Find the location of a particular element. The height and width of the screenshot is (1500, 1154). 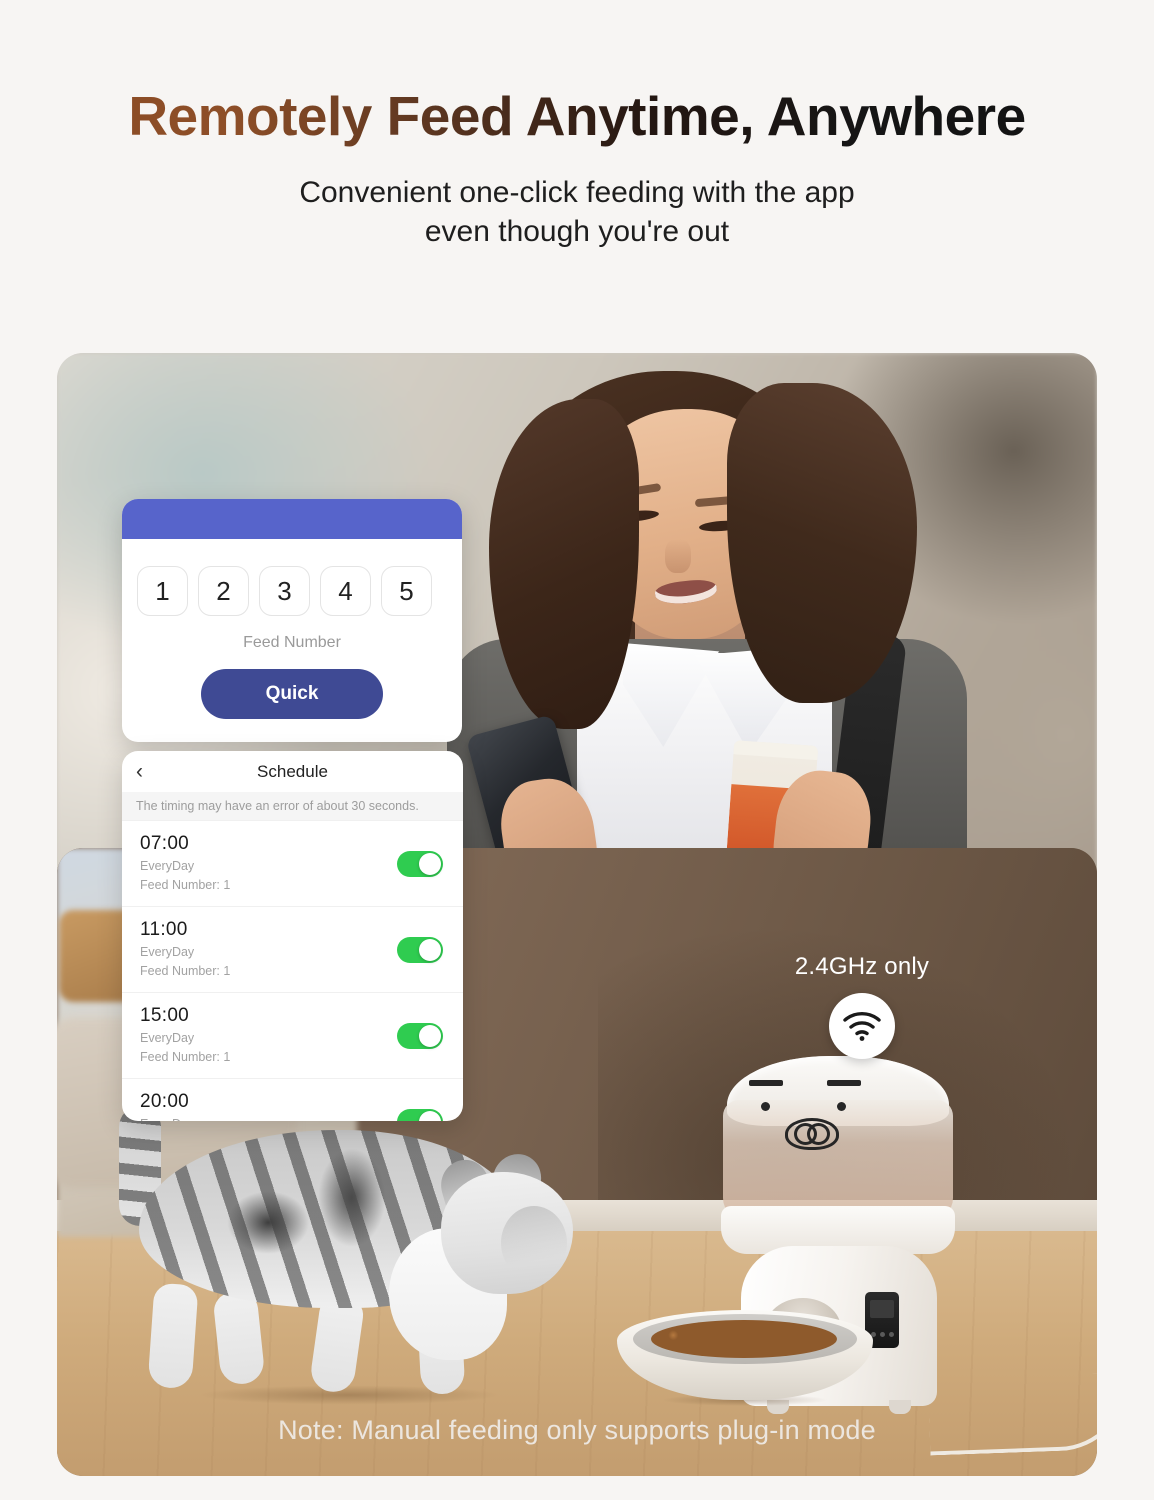

bowl-kibble is located at coordinates (744, 1339).